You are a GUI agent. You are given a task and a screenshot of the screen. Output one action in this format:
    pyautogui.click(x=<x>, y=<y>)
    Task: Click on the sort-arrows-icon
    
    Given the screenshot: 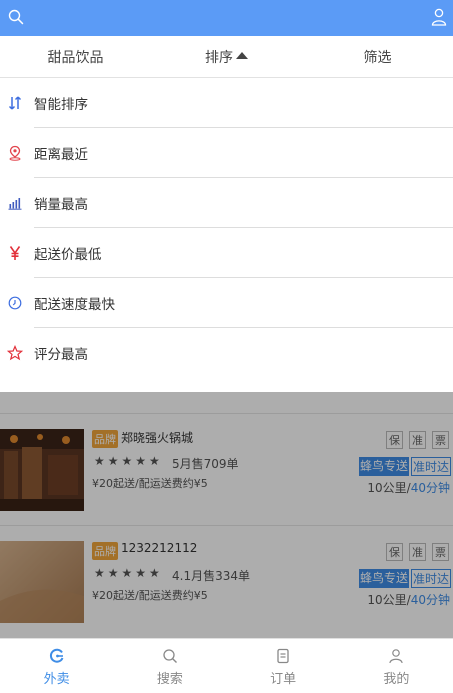 What is the action you would take?
    pyautogui.click(x=15, y=103)
    